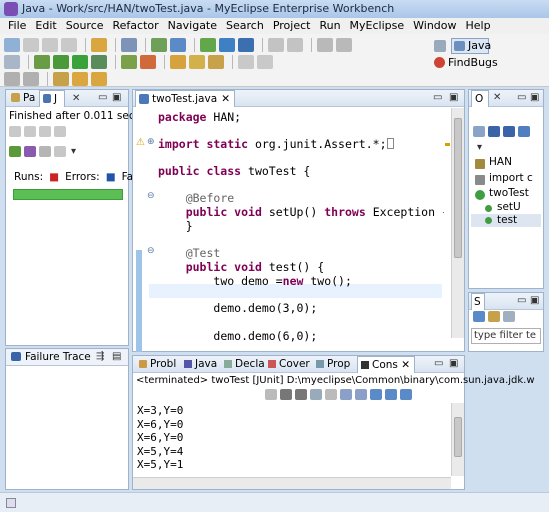  Describe the element at coordinates (216, 61) in the screenshot. I see `folder-icon` at that location.